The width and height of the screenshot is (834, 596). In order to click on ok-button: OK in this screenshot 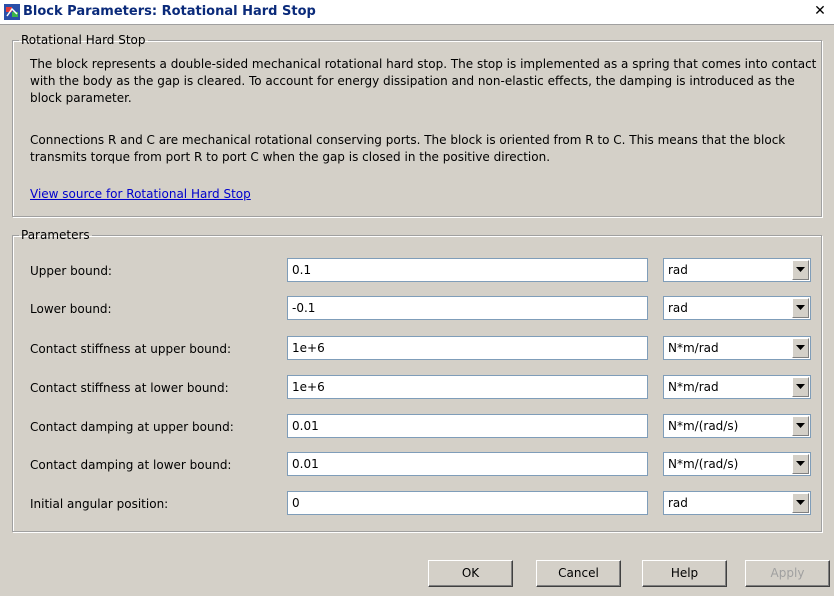, I will do `click(470, 573)`.